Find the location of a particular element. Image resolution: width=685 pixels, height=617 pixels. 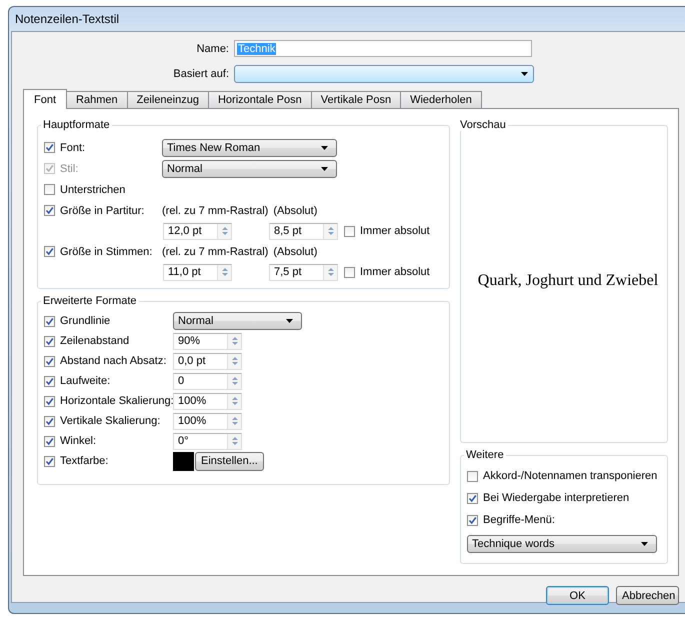

tab: Font is located at coordinates (45, 99).